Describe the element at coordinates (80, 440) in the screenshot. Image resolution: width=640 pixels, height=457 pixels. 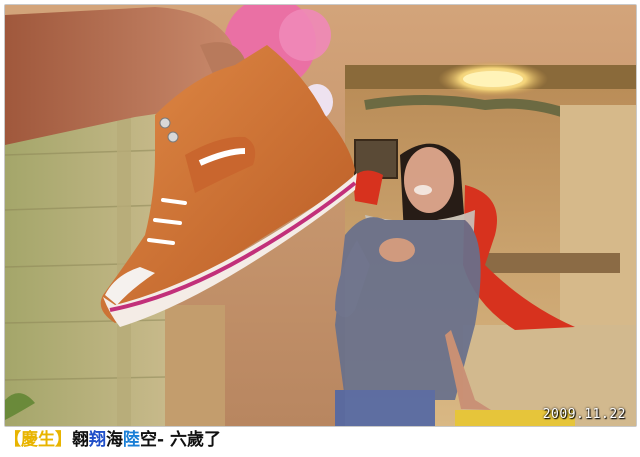
I see `caption-part-1: 翱` at that location.